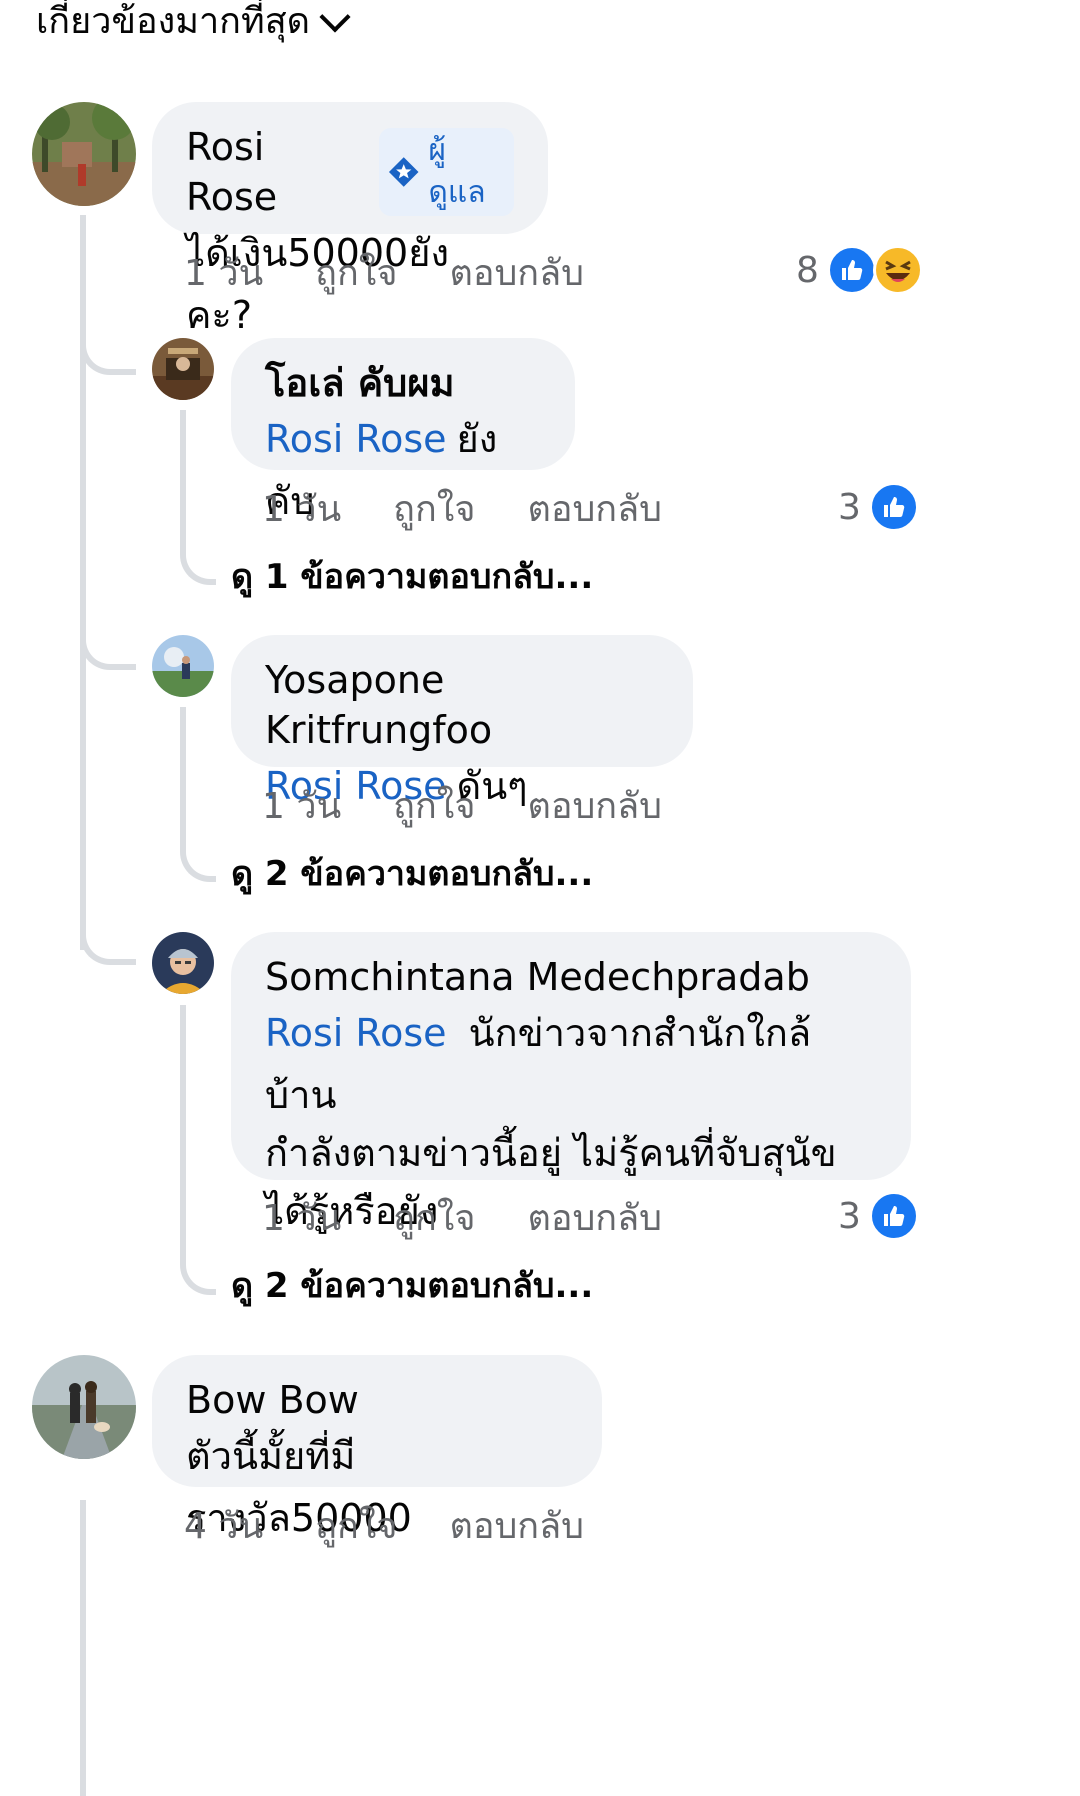 The height and width of the screenshot is (1796, 1080). What do you see at coordinates (223, 274) in the screenshot?
I see `comment-time: 1 วัน` at bounding box center [223, 274].